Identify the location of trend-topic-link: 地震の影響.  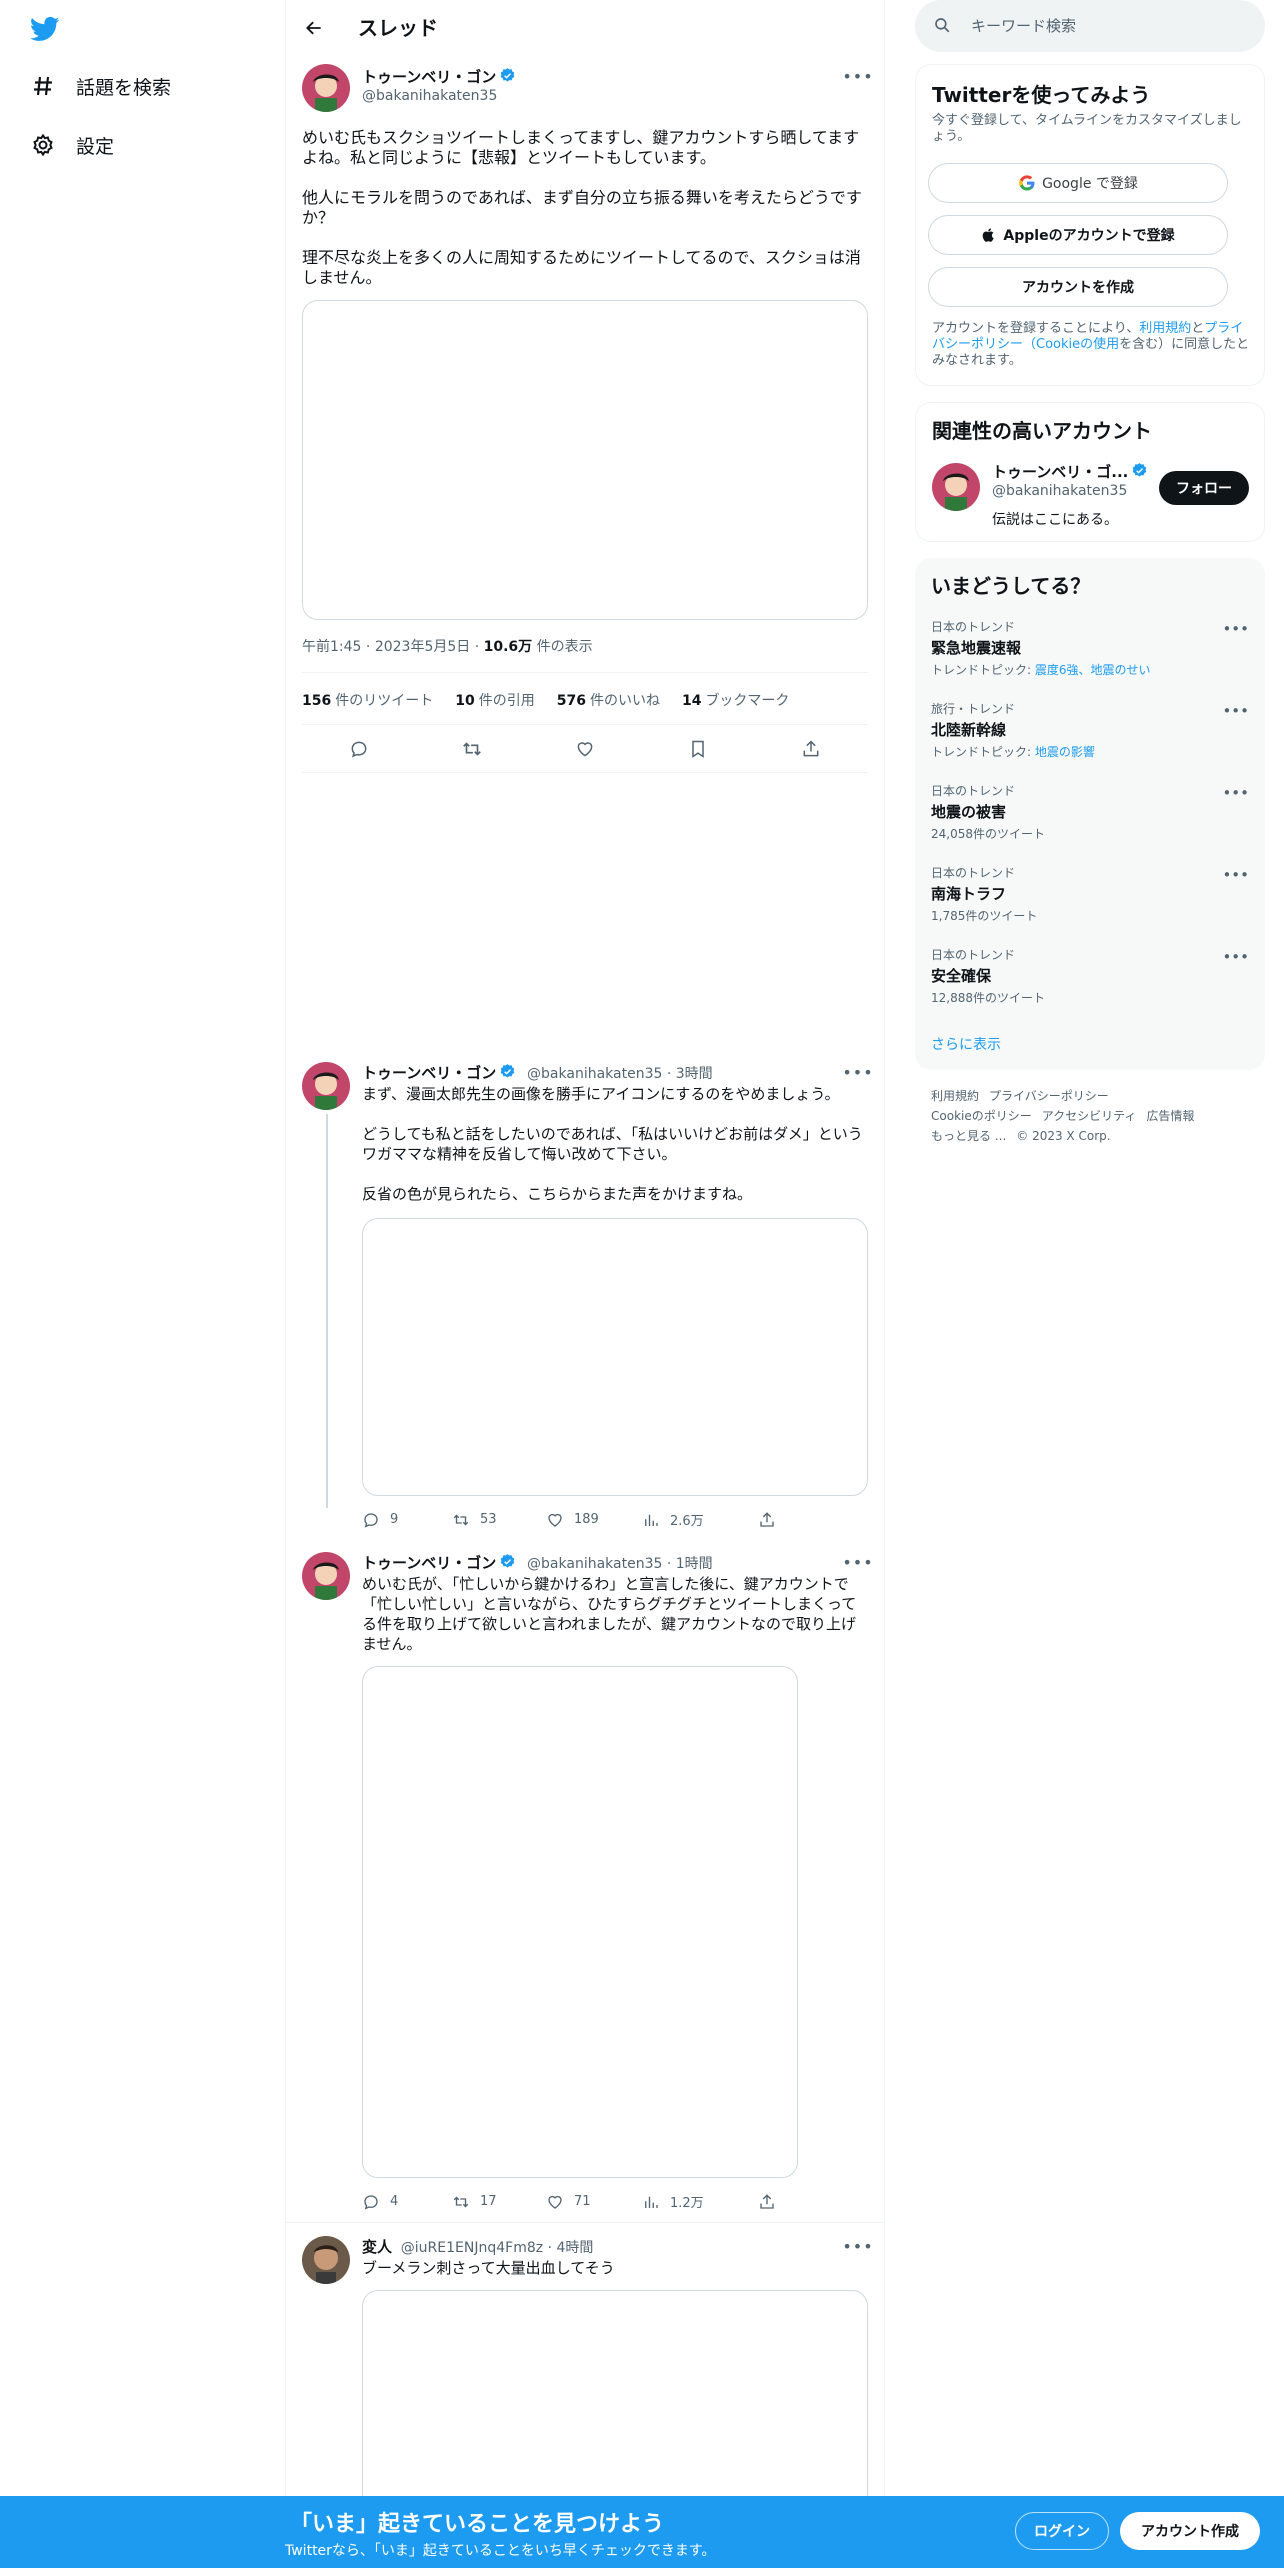
(1065, 752).